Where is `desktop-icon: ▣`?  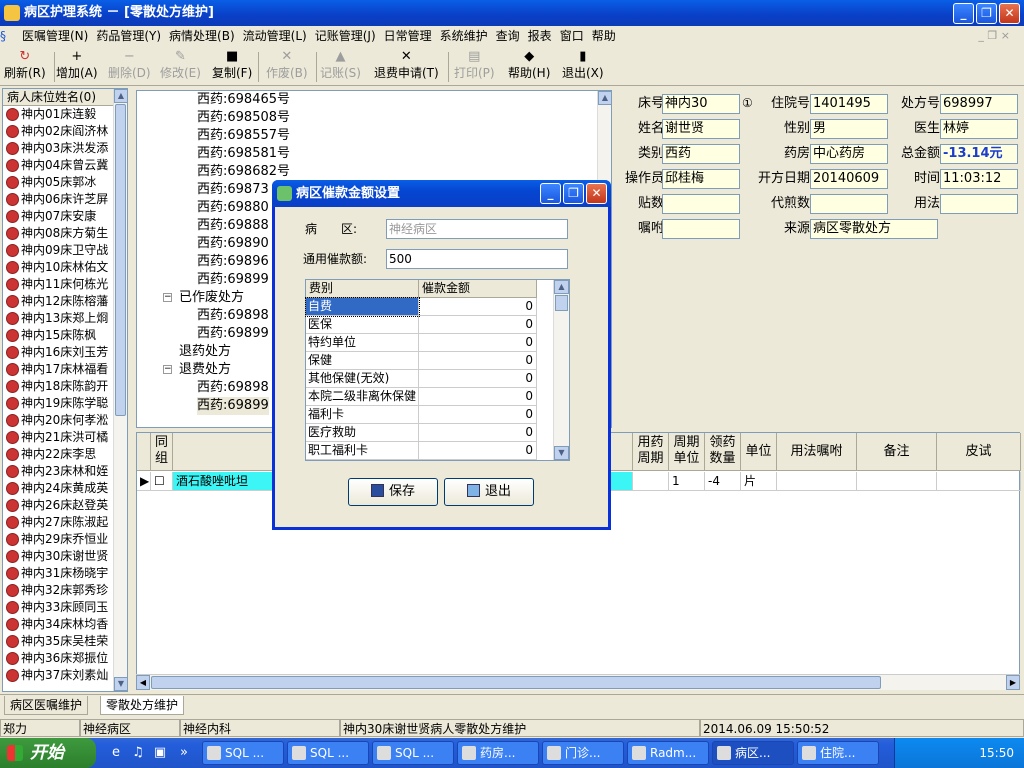
desktop-icon: ▣ is located at coordinates (160, 753).